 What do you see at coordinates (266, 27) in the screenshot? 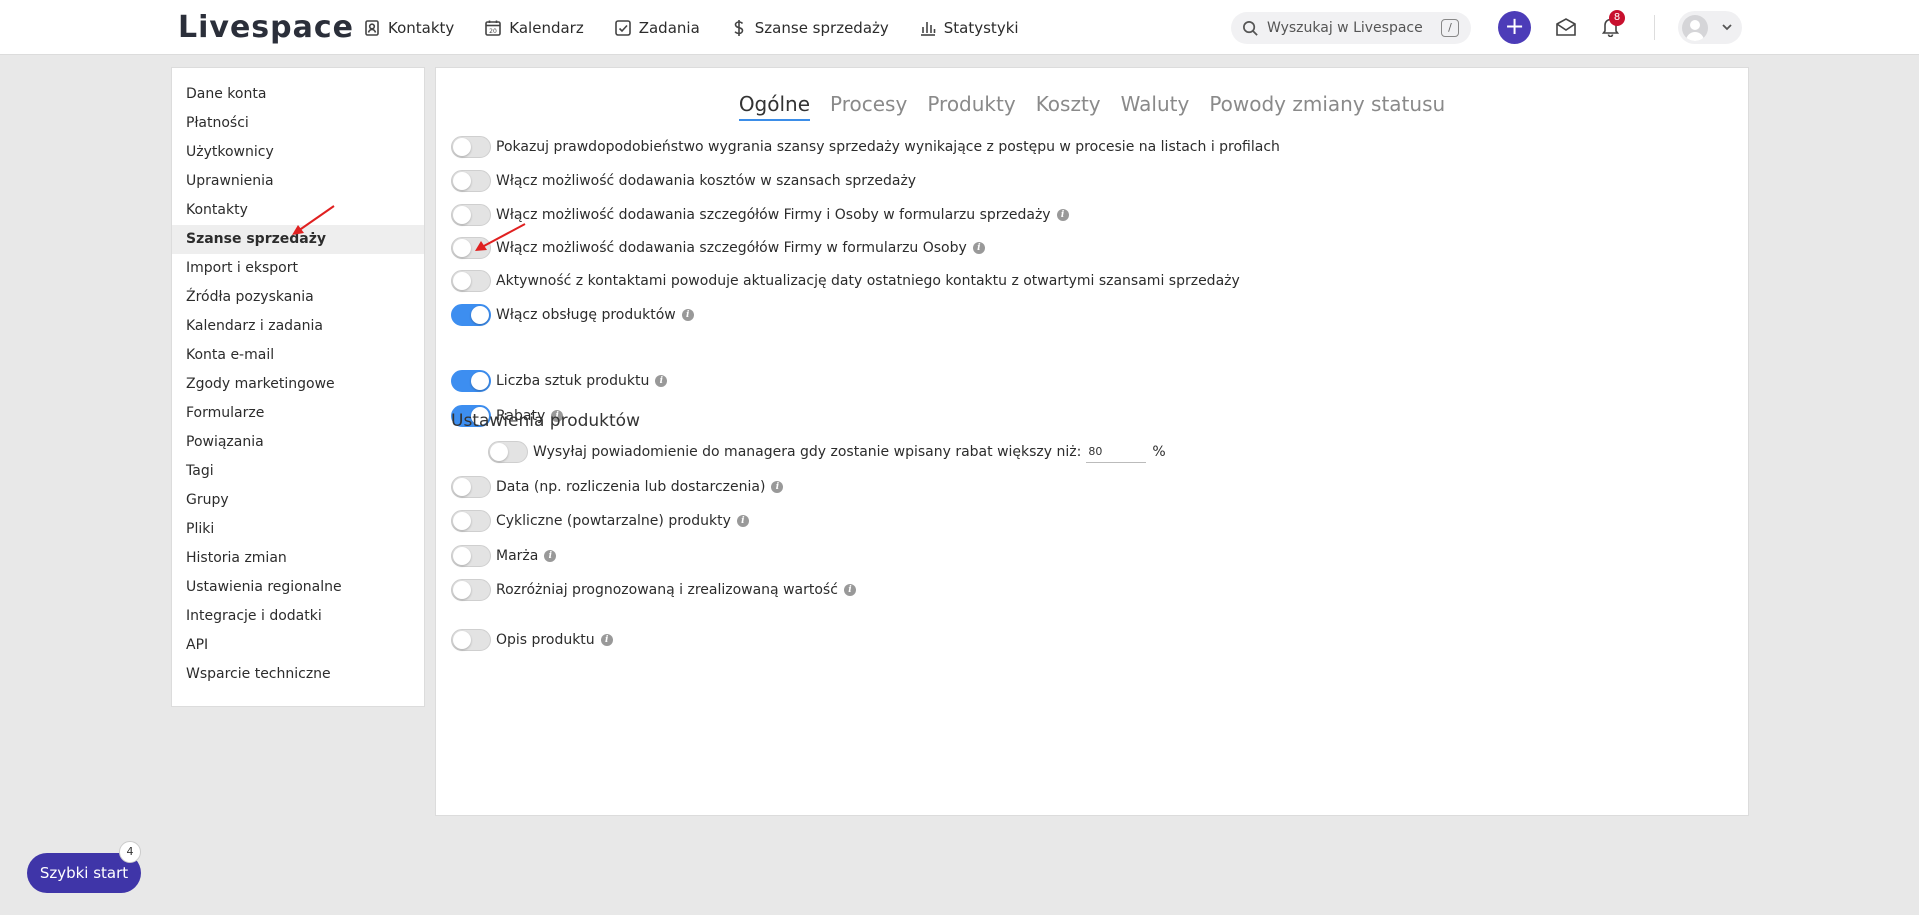
I see `livespace-logo: Livespace` at bounding box center [266, 27].